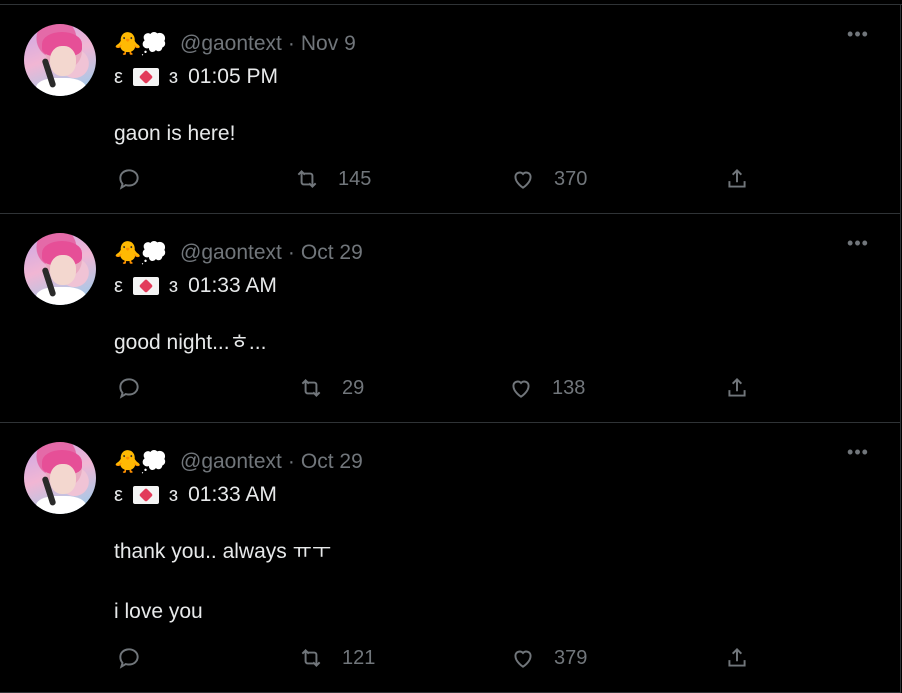 The image size is (902, 693). I want to click on retweet-button: 29, so click(331, 388).